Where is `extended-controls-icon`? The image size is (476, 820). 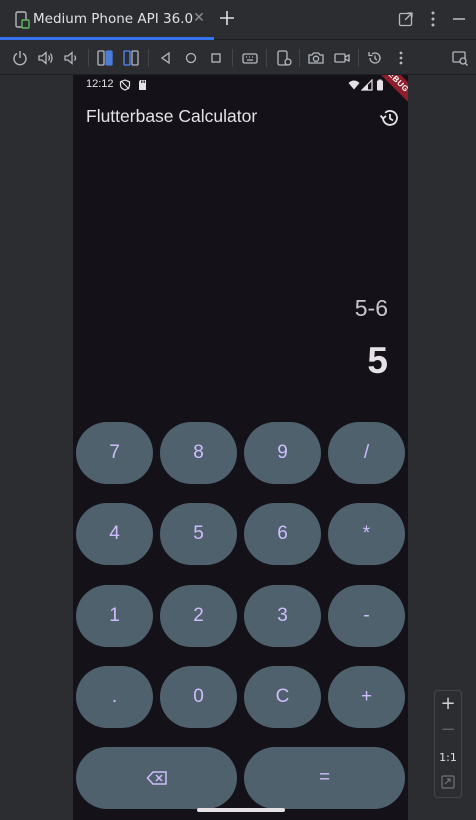 extended-controls-icon is located at coordinates (460, 58).